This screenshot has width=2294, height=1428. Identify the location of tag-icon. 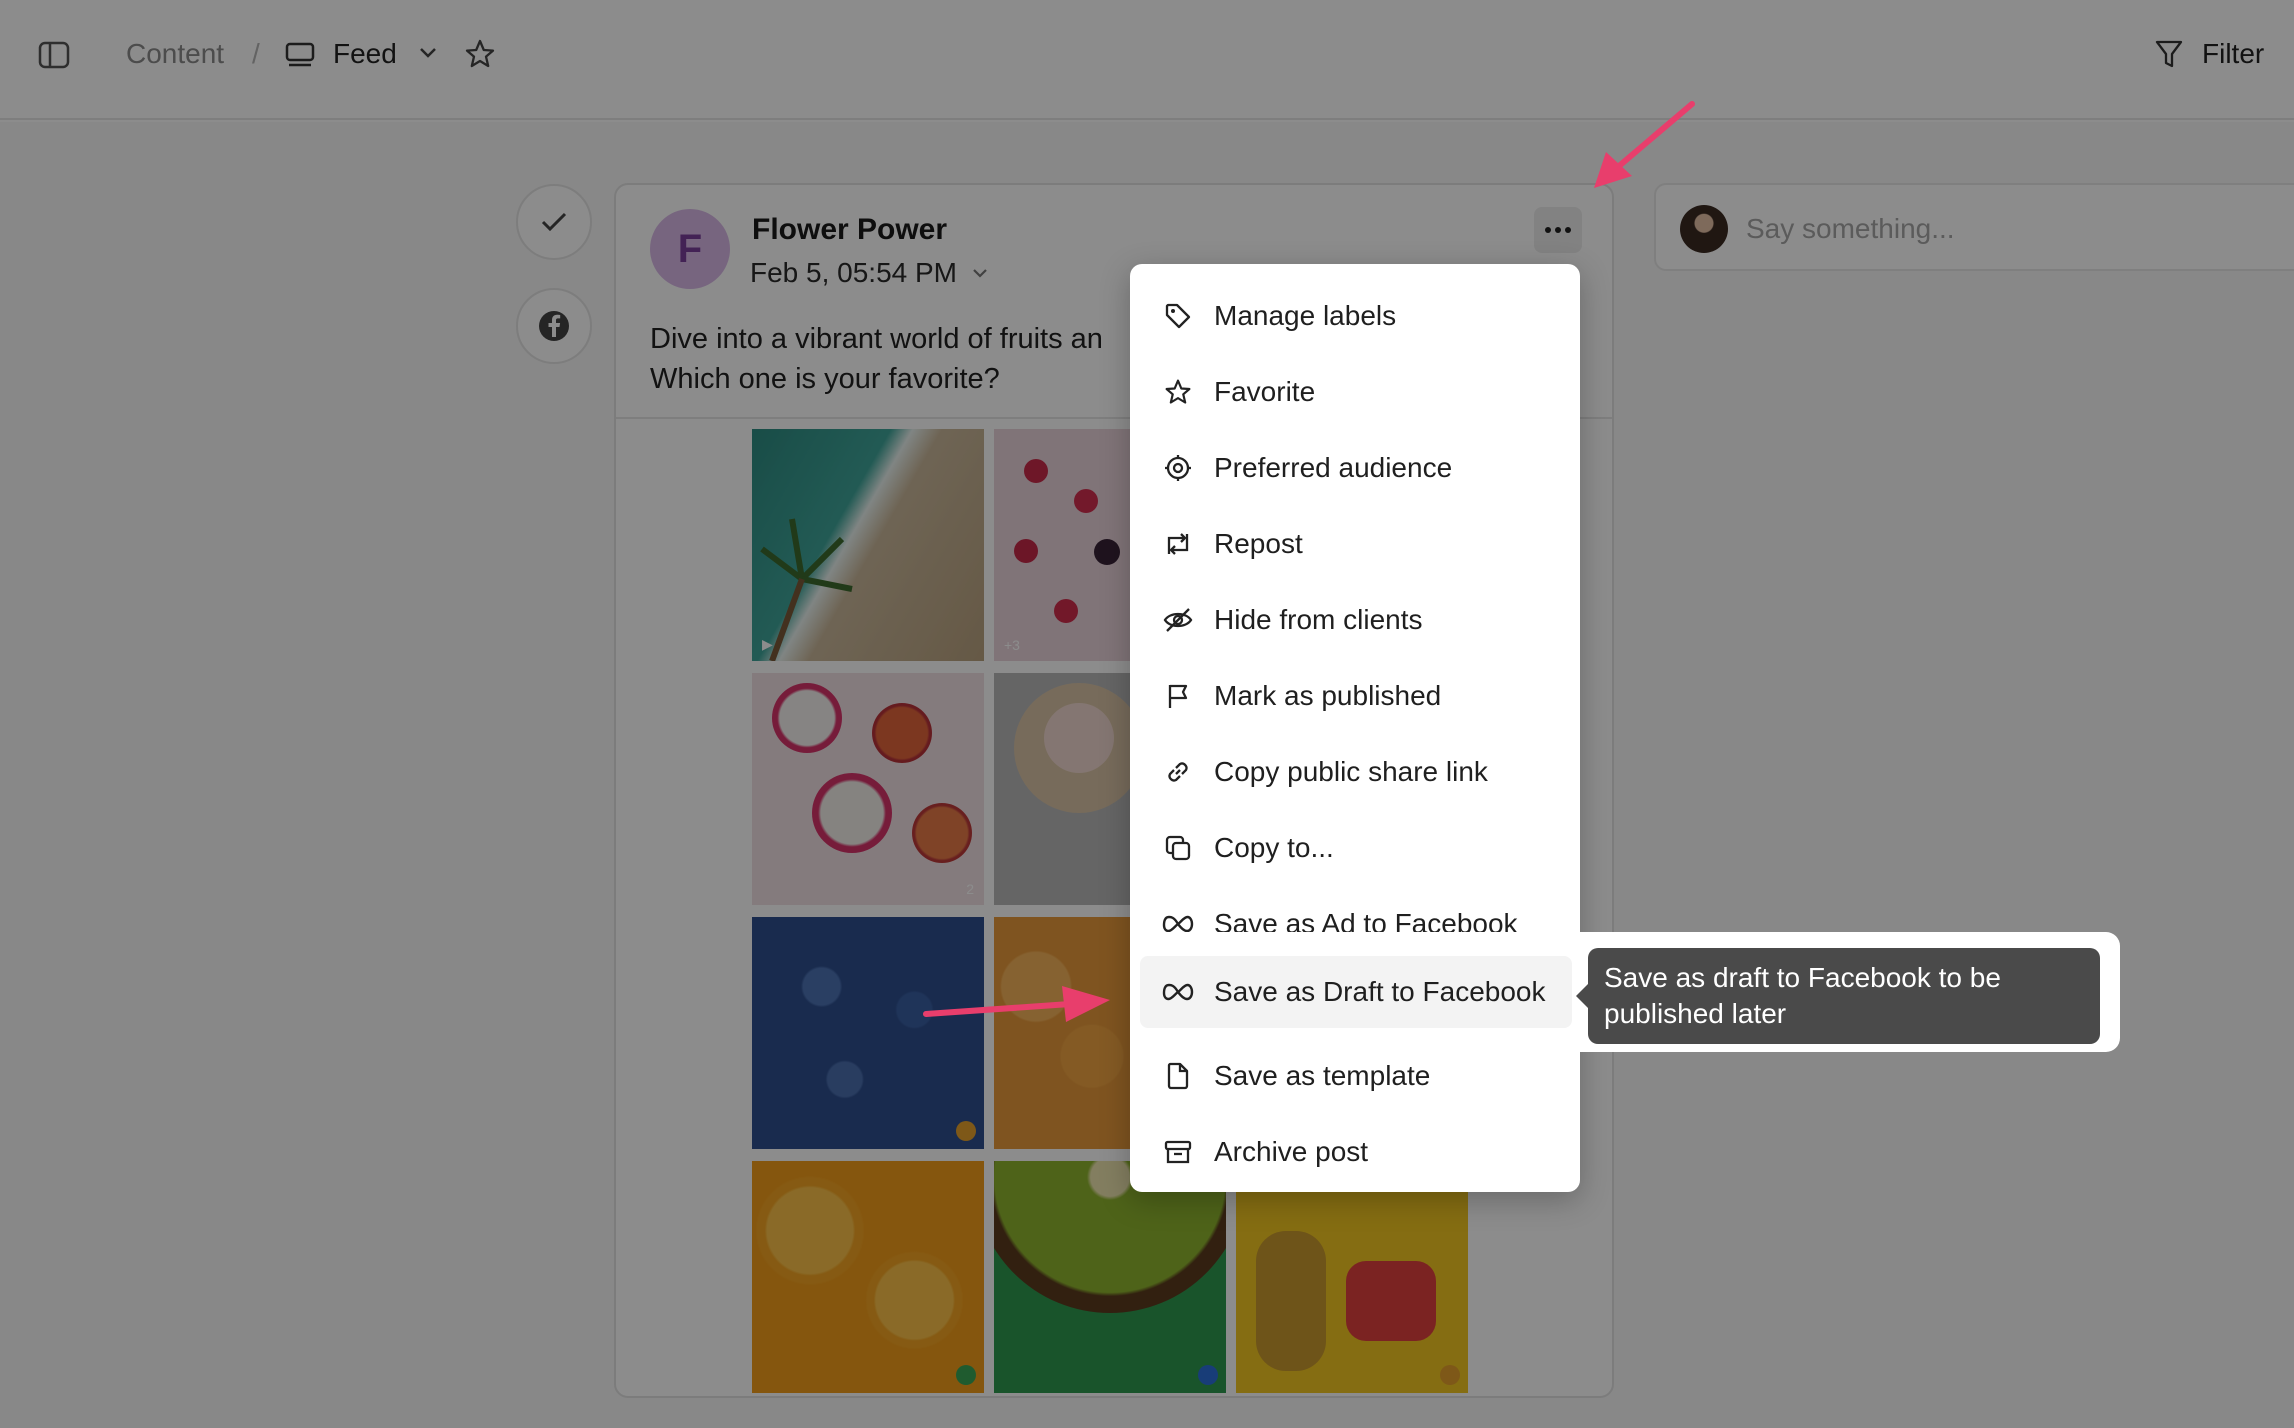
(1178, 316).